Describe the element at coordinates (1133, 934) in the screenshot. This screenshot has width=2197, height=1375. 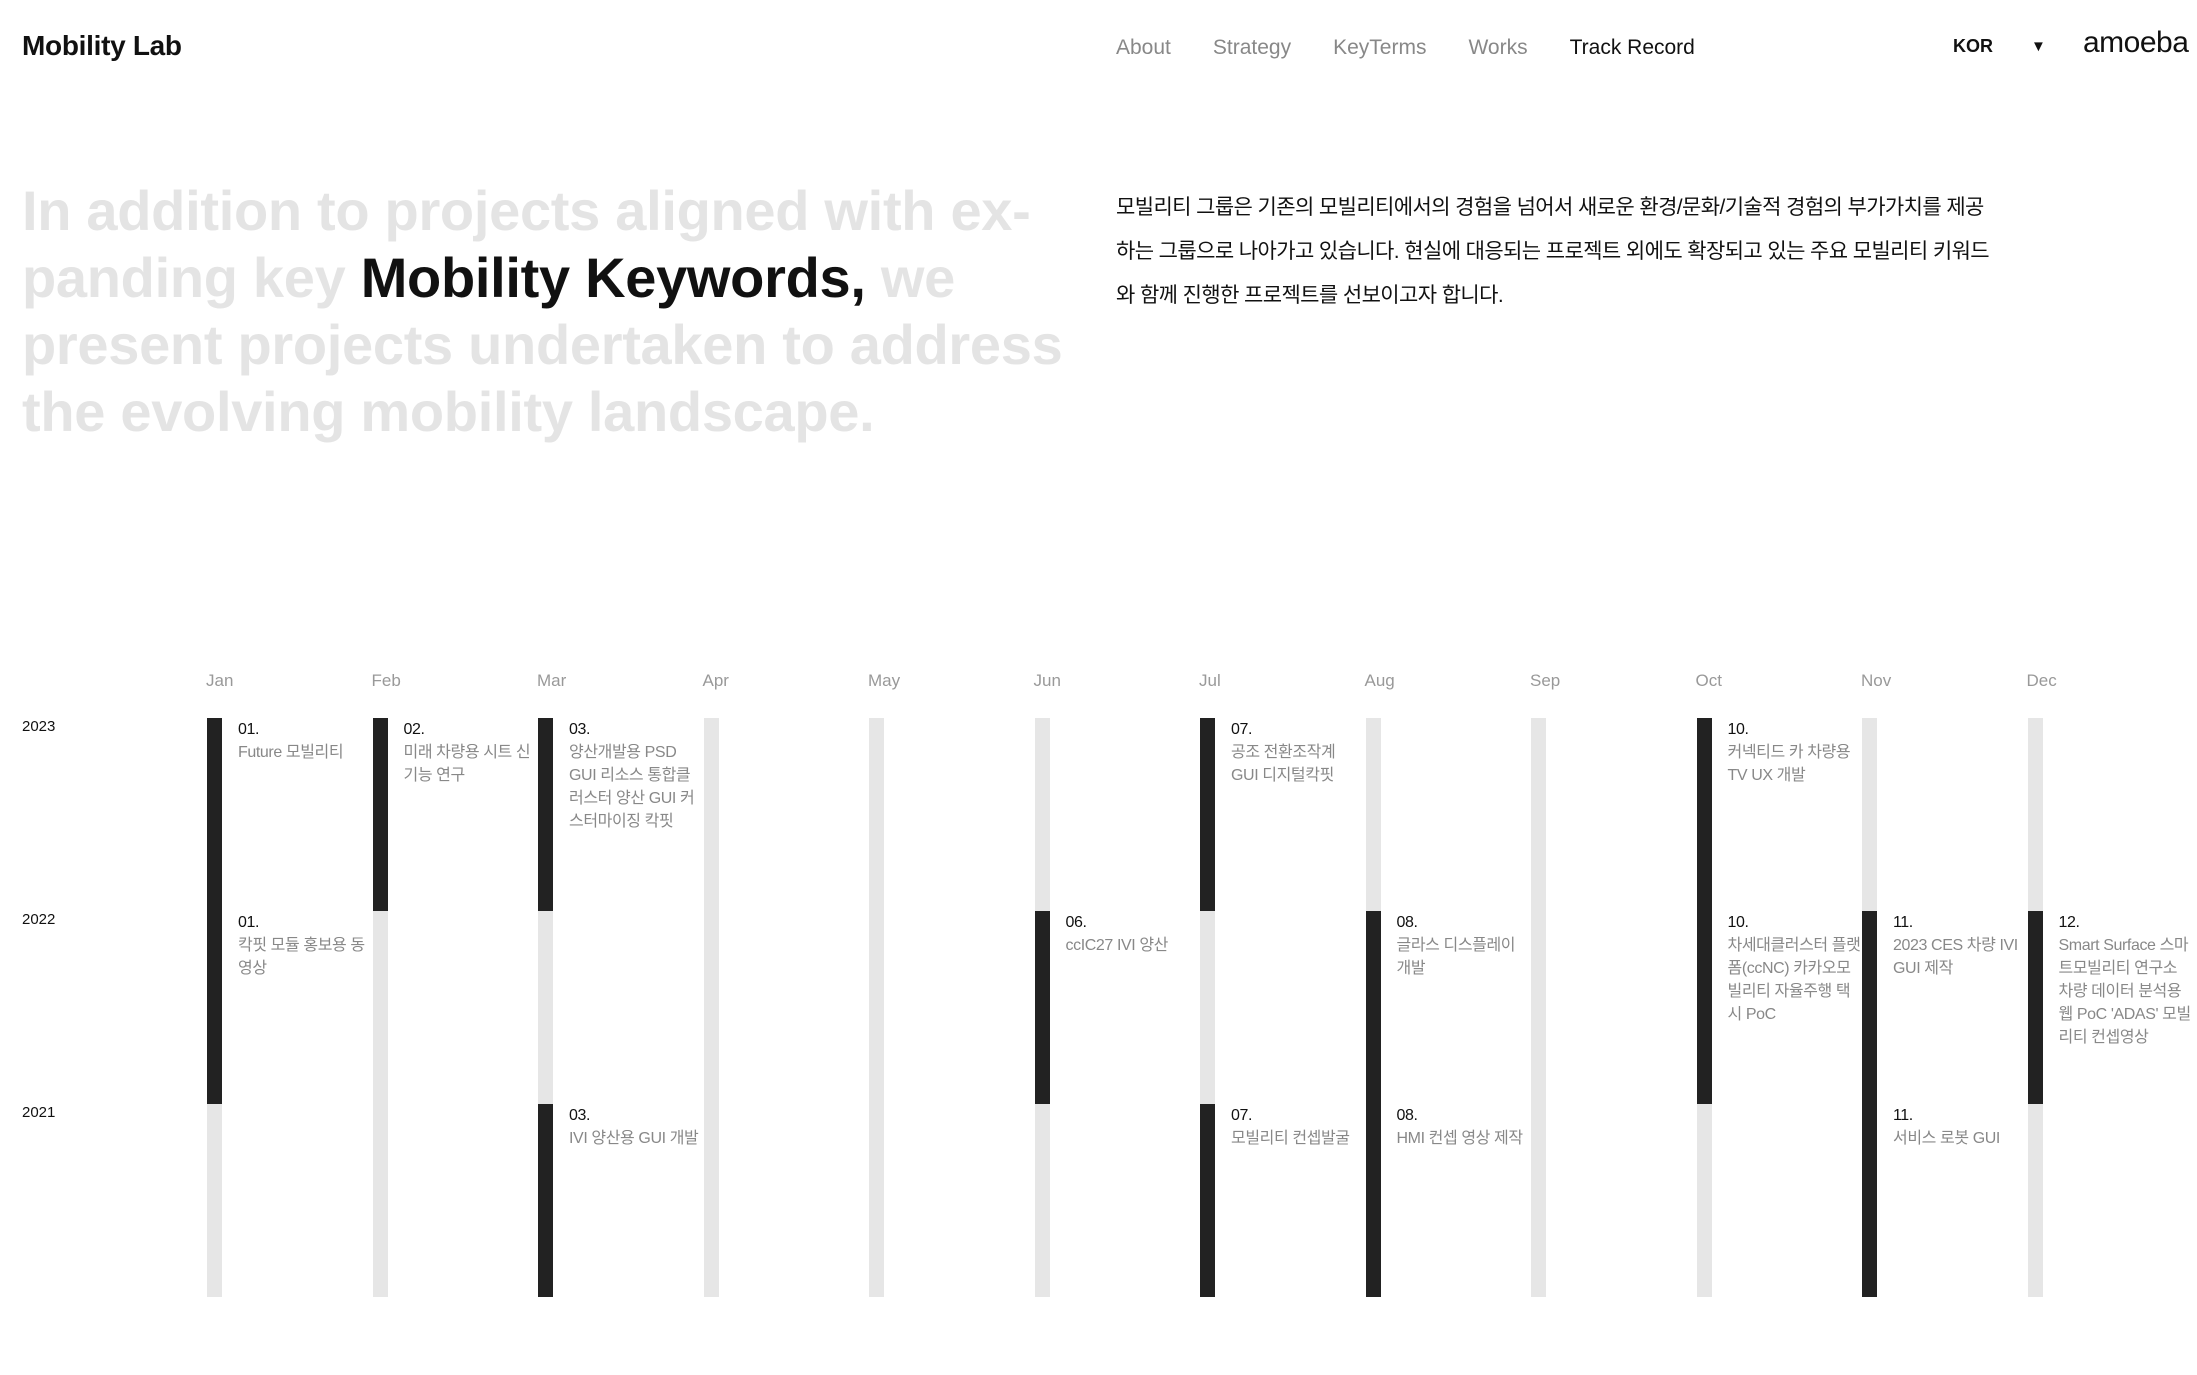
I see `project-entry: 06. ccIC27 IVI 양산` at that location.